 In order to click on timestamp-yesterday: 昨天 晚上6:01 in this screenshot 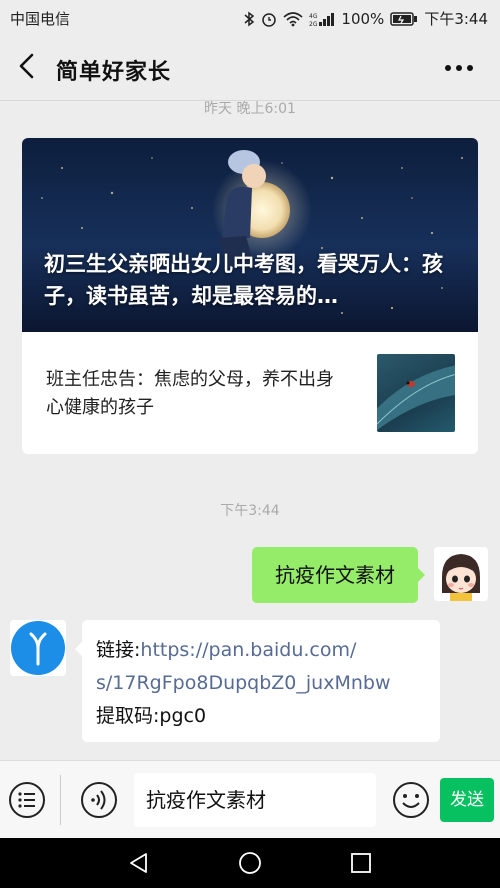, I will do `click(250, 109)`.